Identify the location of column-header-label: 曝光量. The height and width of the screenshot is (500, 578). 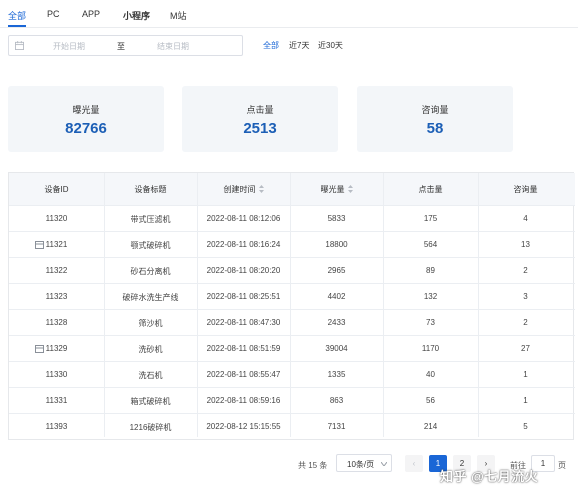
(332, 189).